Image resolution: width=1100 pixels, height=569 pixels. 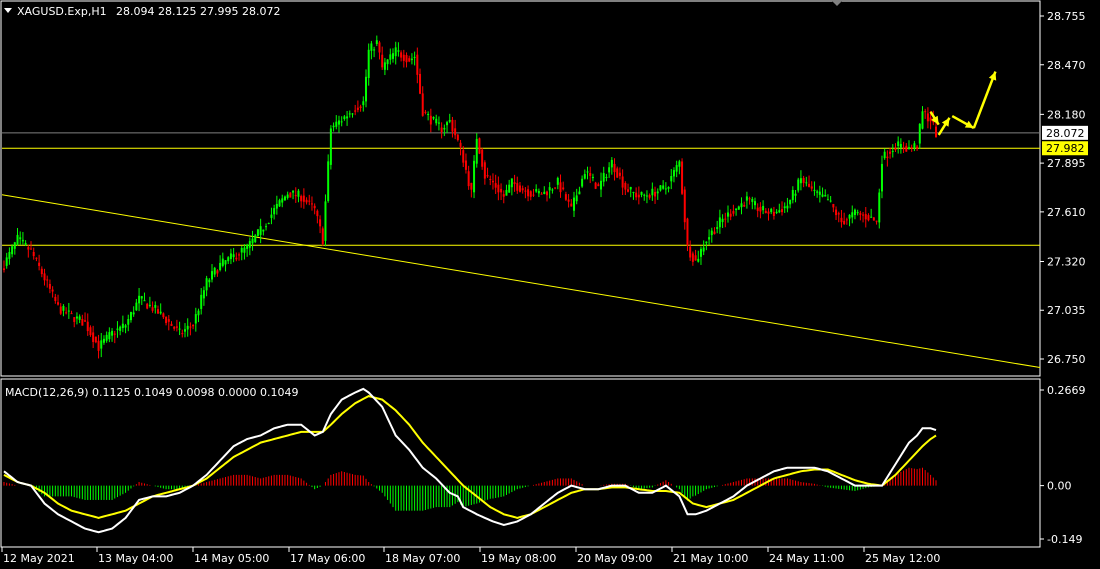 What do you see at coordinates (1066, 390) in the screenshot?
I see `macd-tick-label: 0.2669` at bounding box center [1066, 390].